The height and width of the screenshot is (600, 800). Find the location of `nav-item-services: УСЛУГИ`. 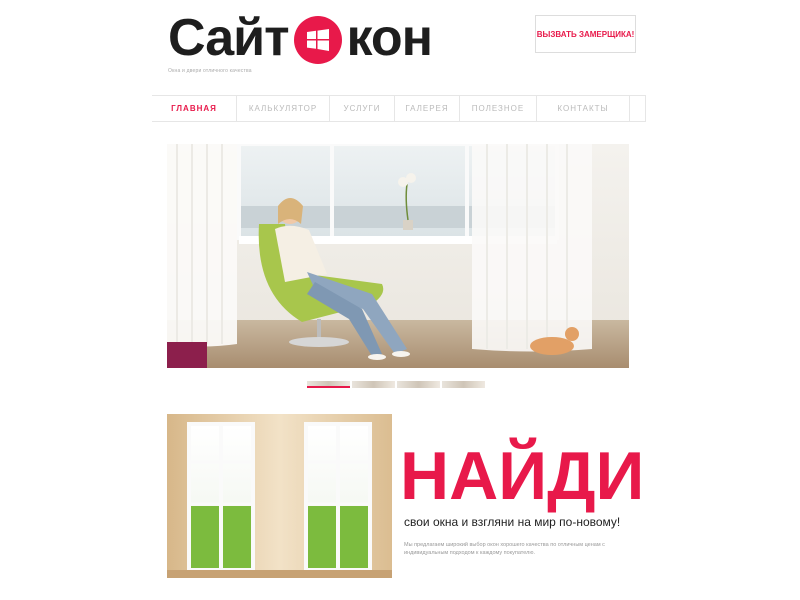

nav-item-services: УСЛУГИ is located at coordinates (362, 108).